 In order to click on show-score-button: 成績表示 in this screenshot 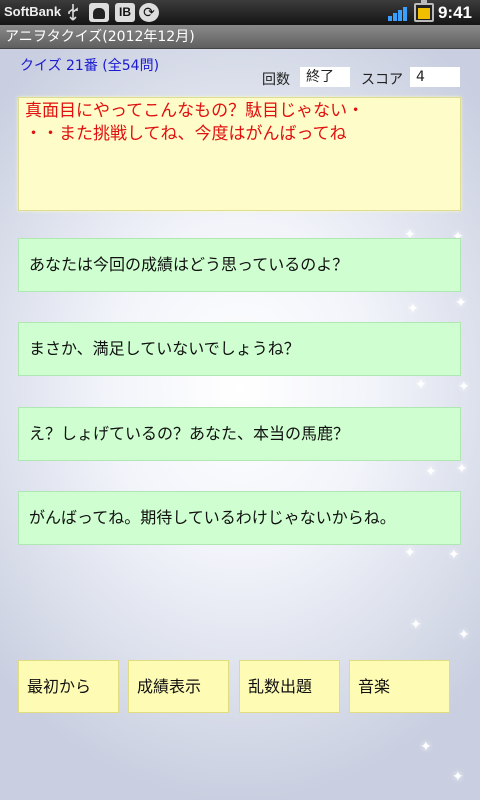, I will do `click(178, 686)`.